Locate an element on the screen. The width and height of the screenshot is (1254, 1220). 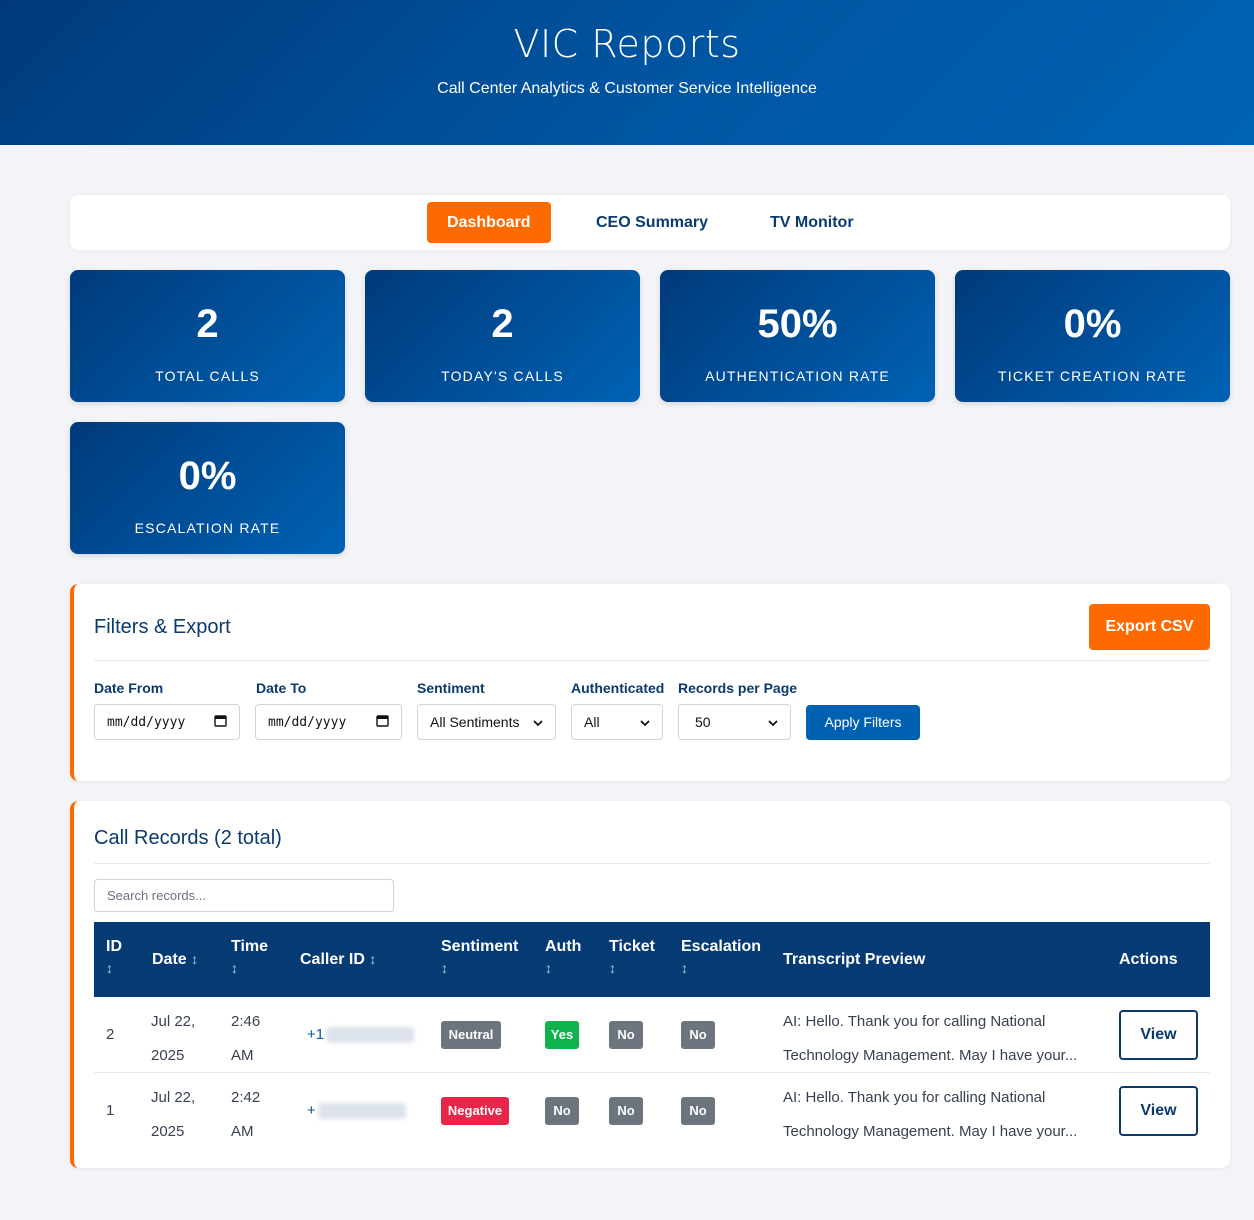
column-header-ticket: Ticket ↕ is located at coordinates (632, 957).